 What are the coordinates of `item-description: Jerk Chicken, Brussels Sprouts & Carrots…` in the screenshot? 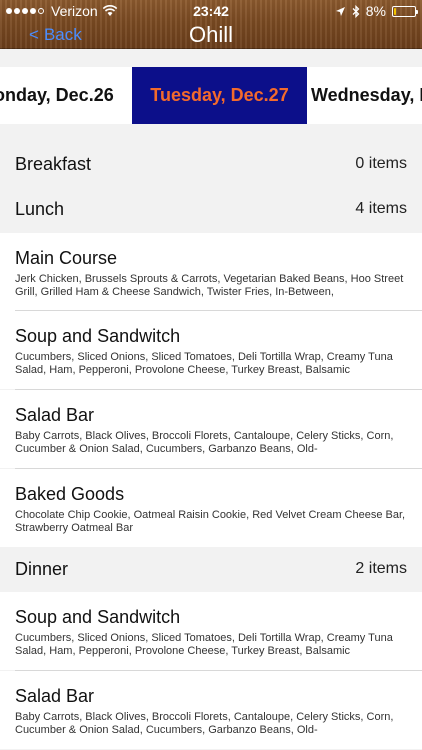 It's located at (209, 285).